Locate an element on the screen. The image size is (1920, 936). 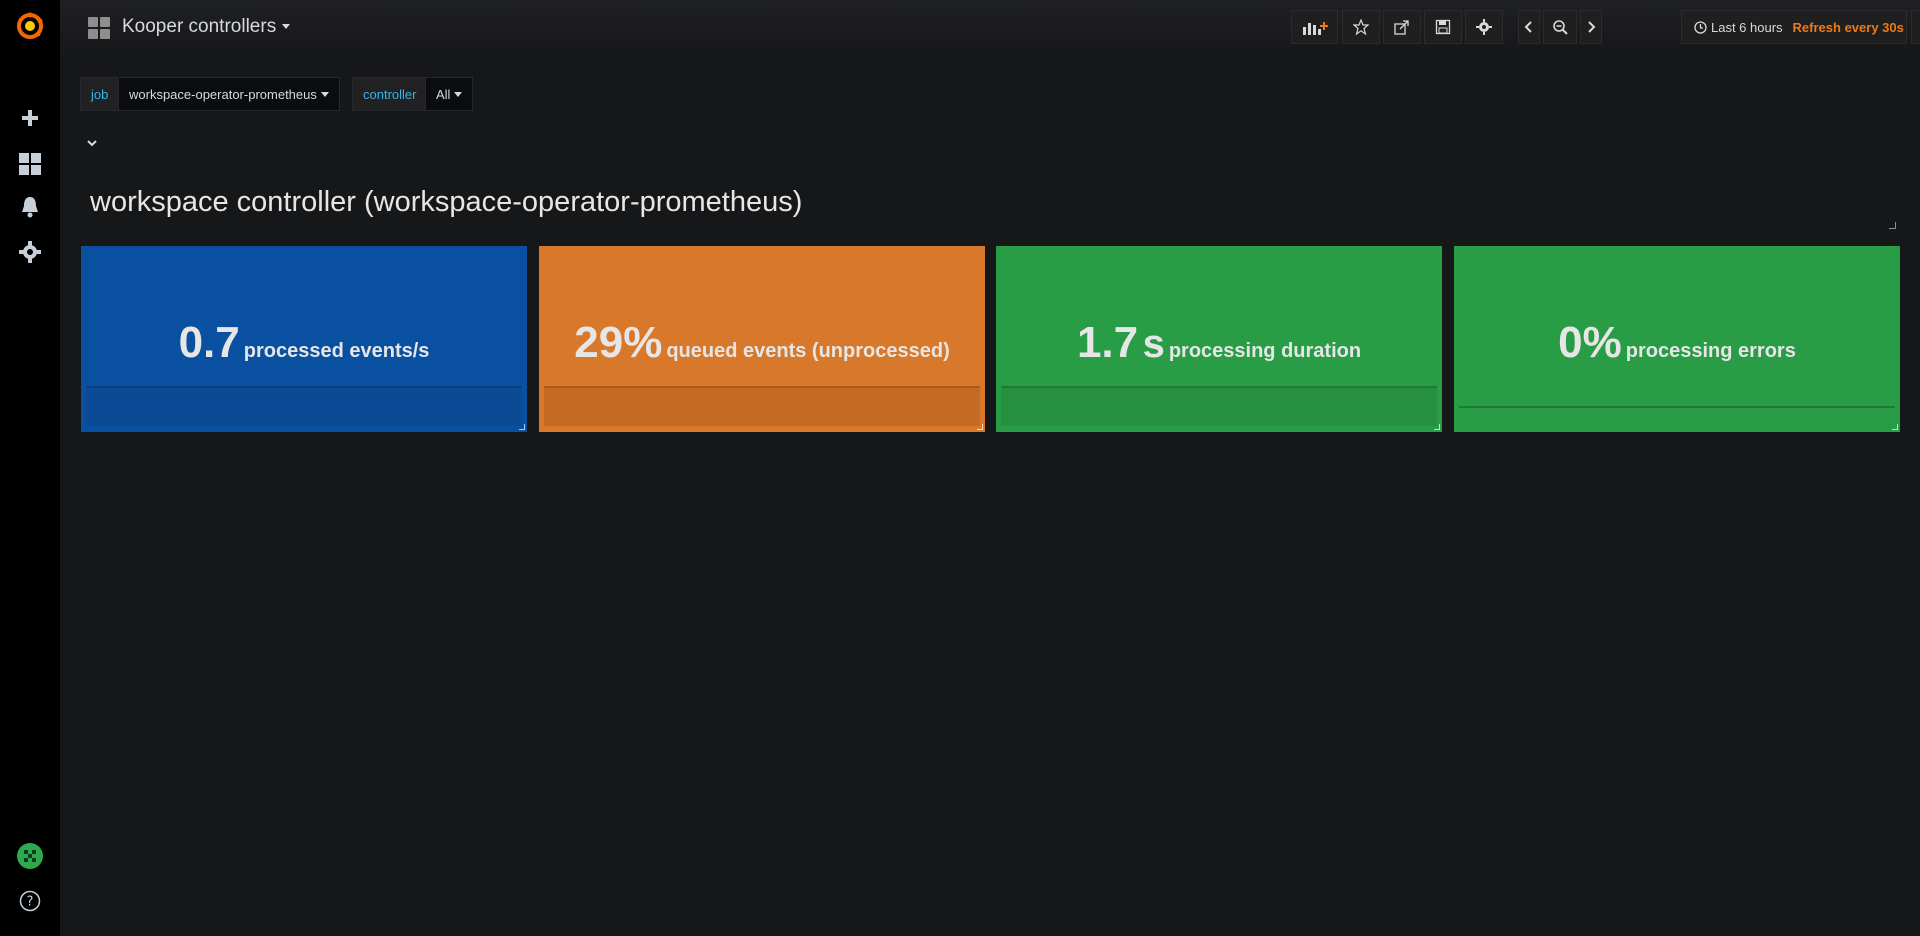
refresh-button is located at coordinates (1915, 27).